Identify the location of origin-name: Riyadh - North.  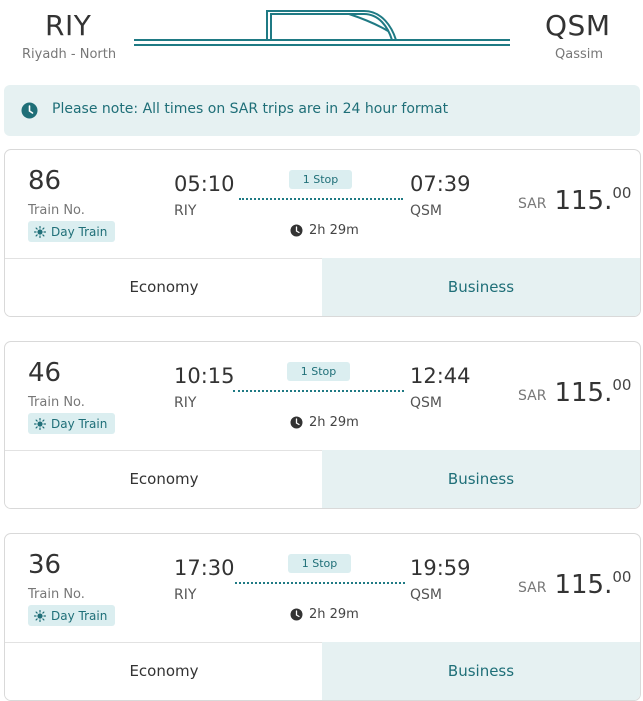
(69, 54).